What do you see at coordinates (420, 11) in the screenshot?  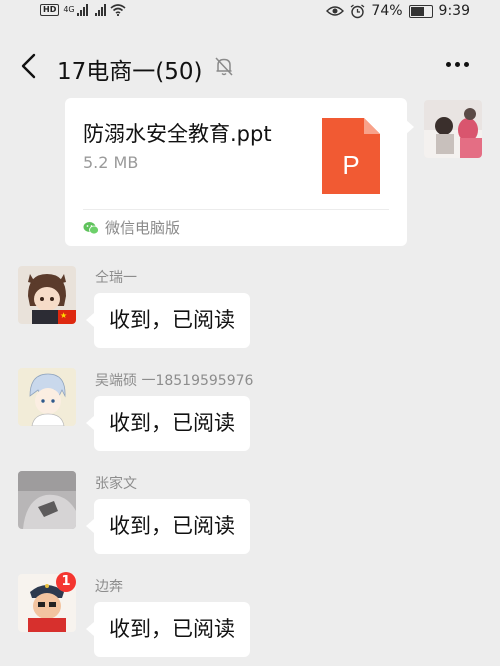 I see `battery-icon` at bounding box center [420, 11].